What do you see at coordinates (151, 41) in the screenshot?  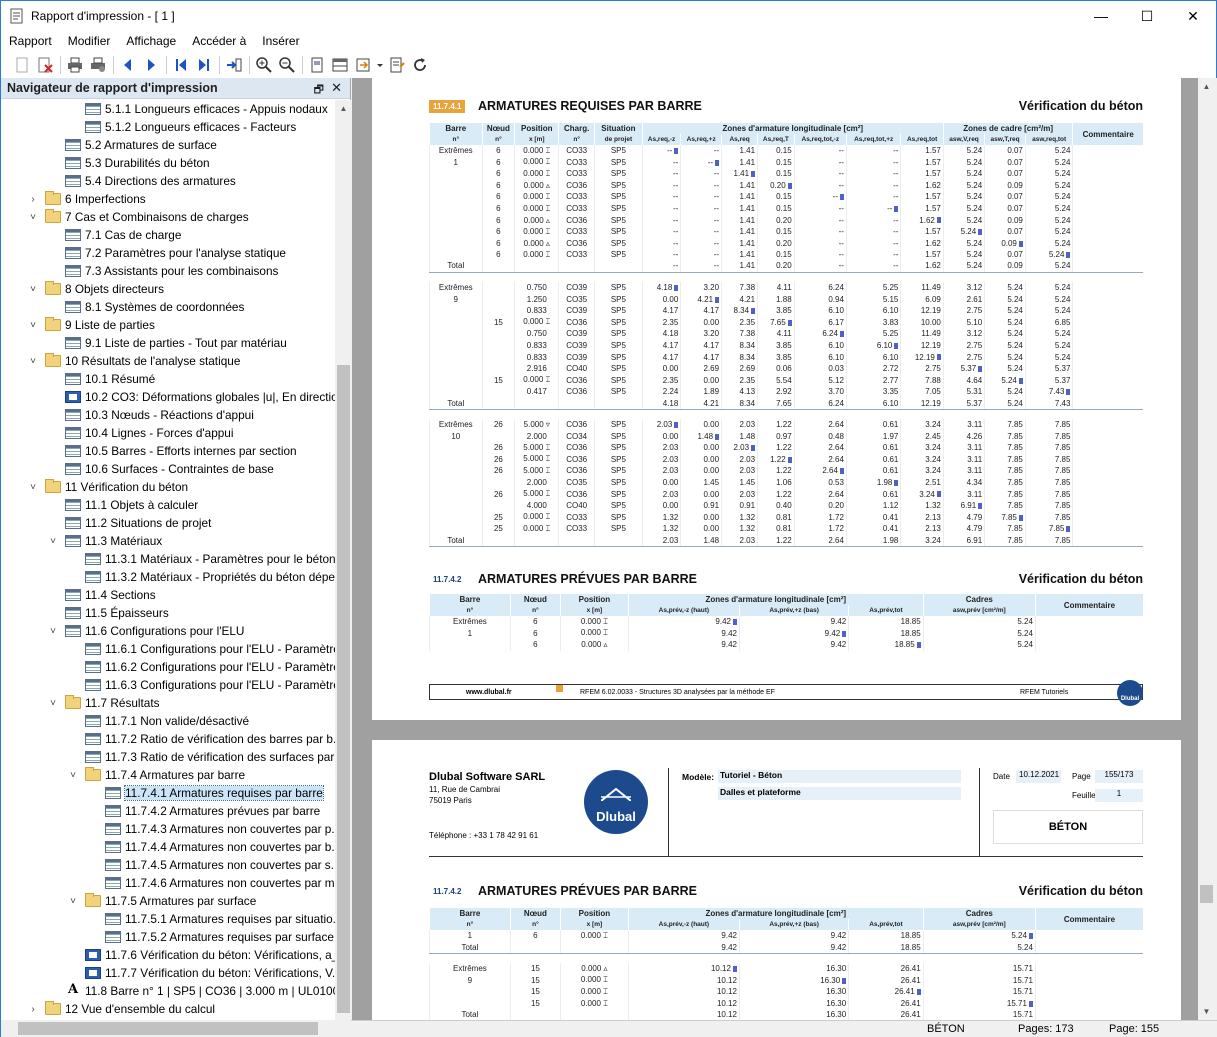 I see `menu-affichage: Affichage` at bounding box center [151, 41].